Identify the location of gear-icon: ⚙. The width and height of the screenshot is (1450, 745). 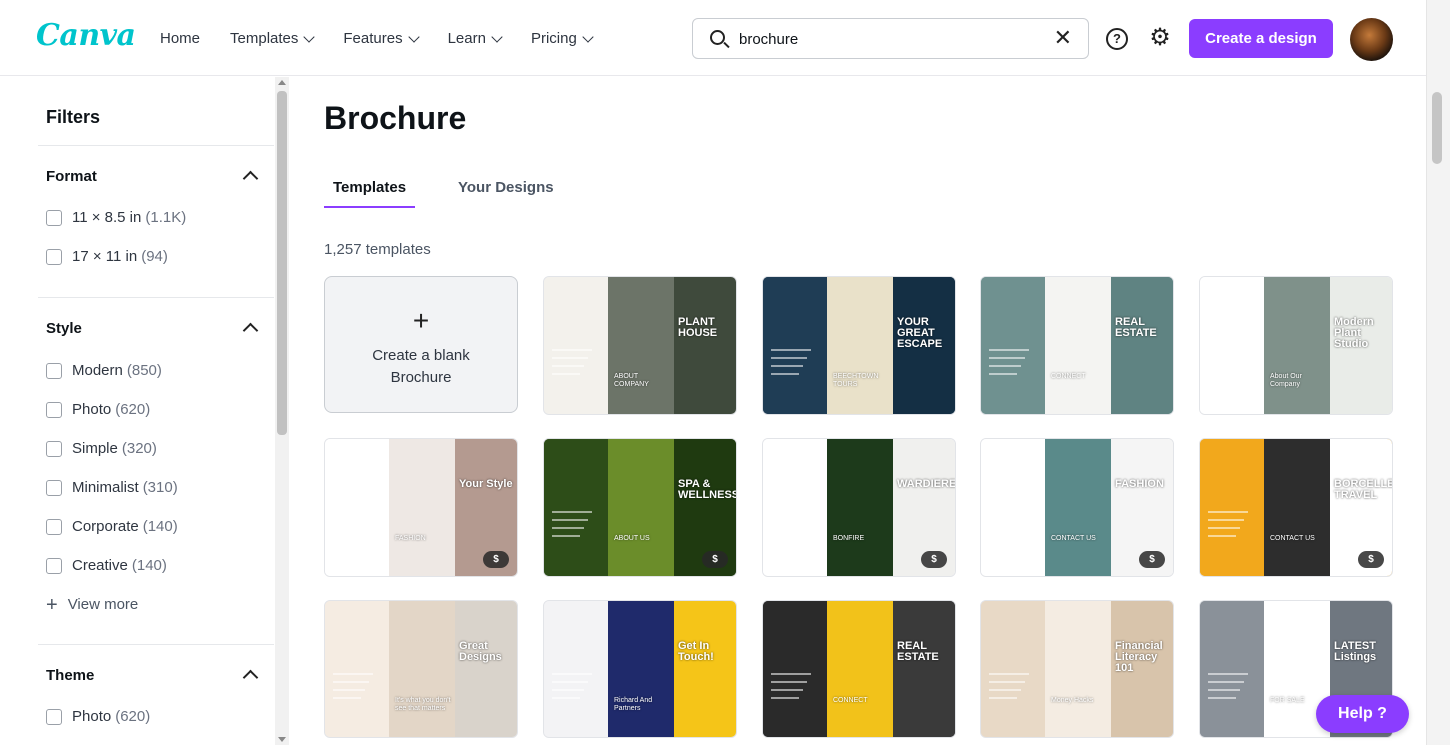
(1160, 38).